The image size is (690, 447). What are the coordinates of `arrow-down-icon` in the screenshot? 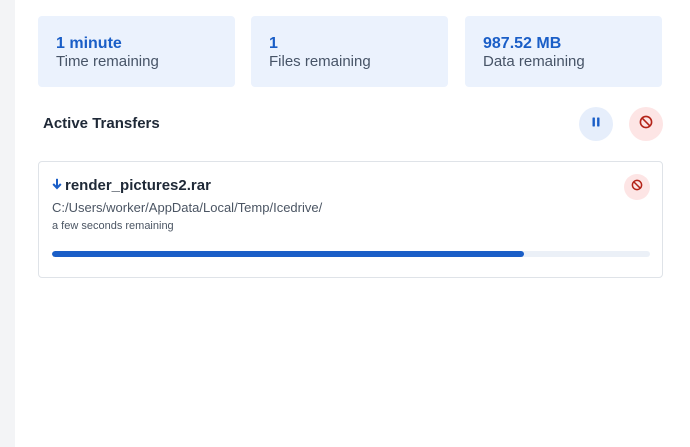 It's located at (57, 186).